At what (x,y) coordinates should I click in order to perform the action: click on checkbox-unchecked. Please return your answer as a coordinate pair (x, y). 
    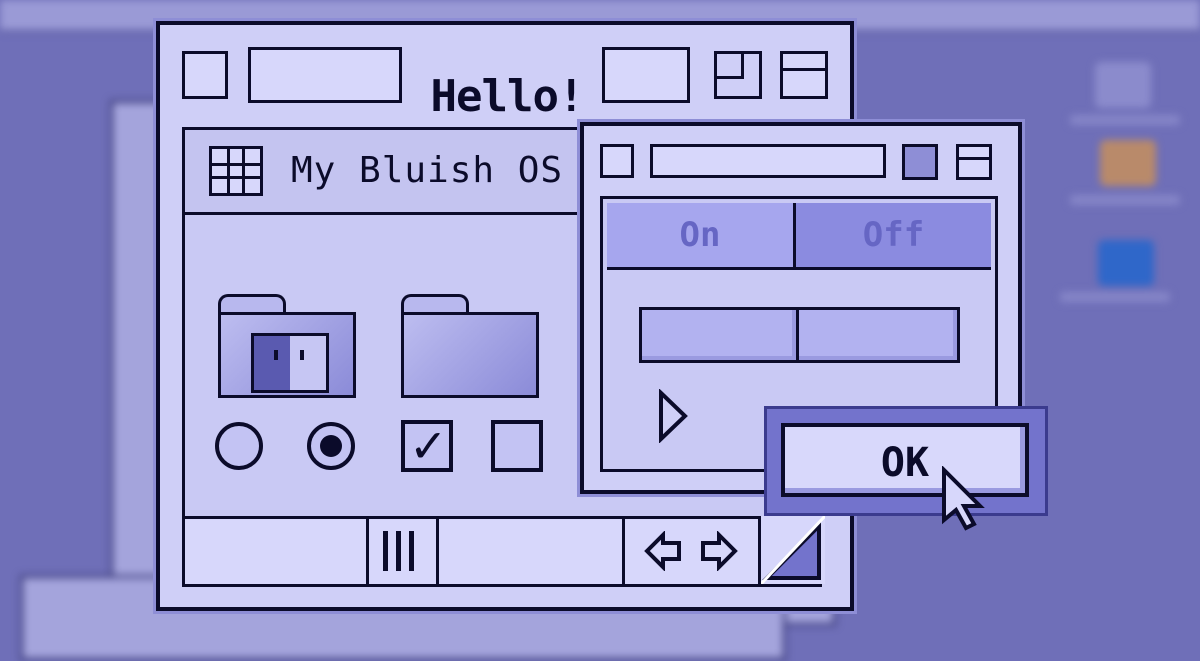
    Looking at the image, I should click on (517, 446).